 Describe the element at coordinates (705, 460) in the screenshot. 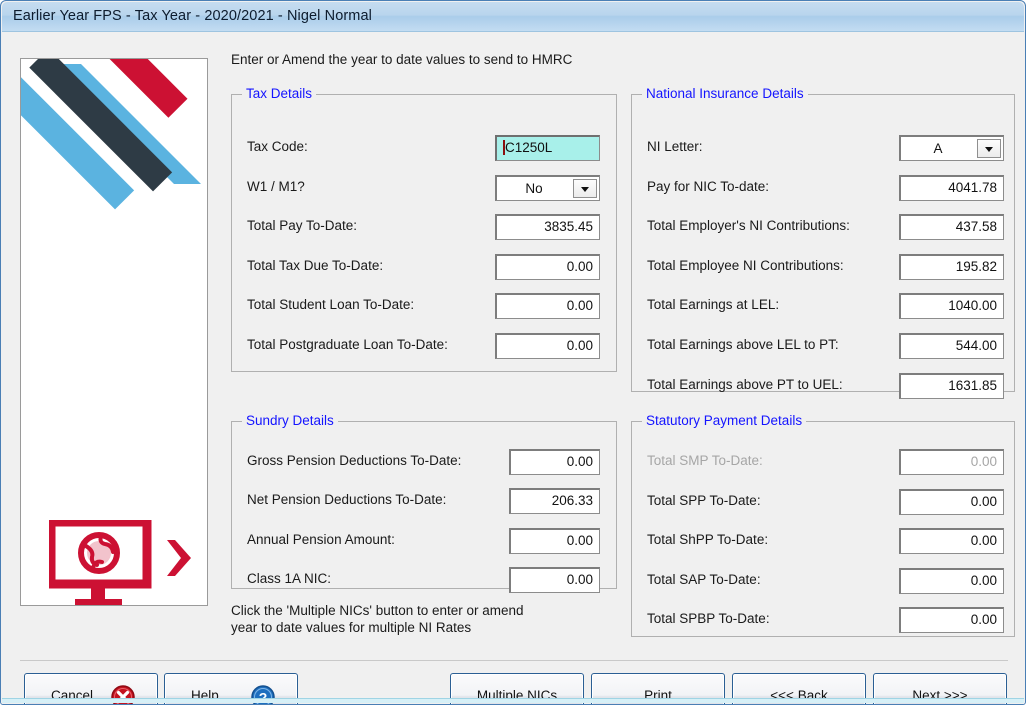

I see `label-total-smp-to-date: Total SMP To-Date:` at that location.